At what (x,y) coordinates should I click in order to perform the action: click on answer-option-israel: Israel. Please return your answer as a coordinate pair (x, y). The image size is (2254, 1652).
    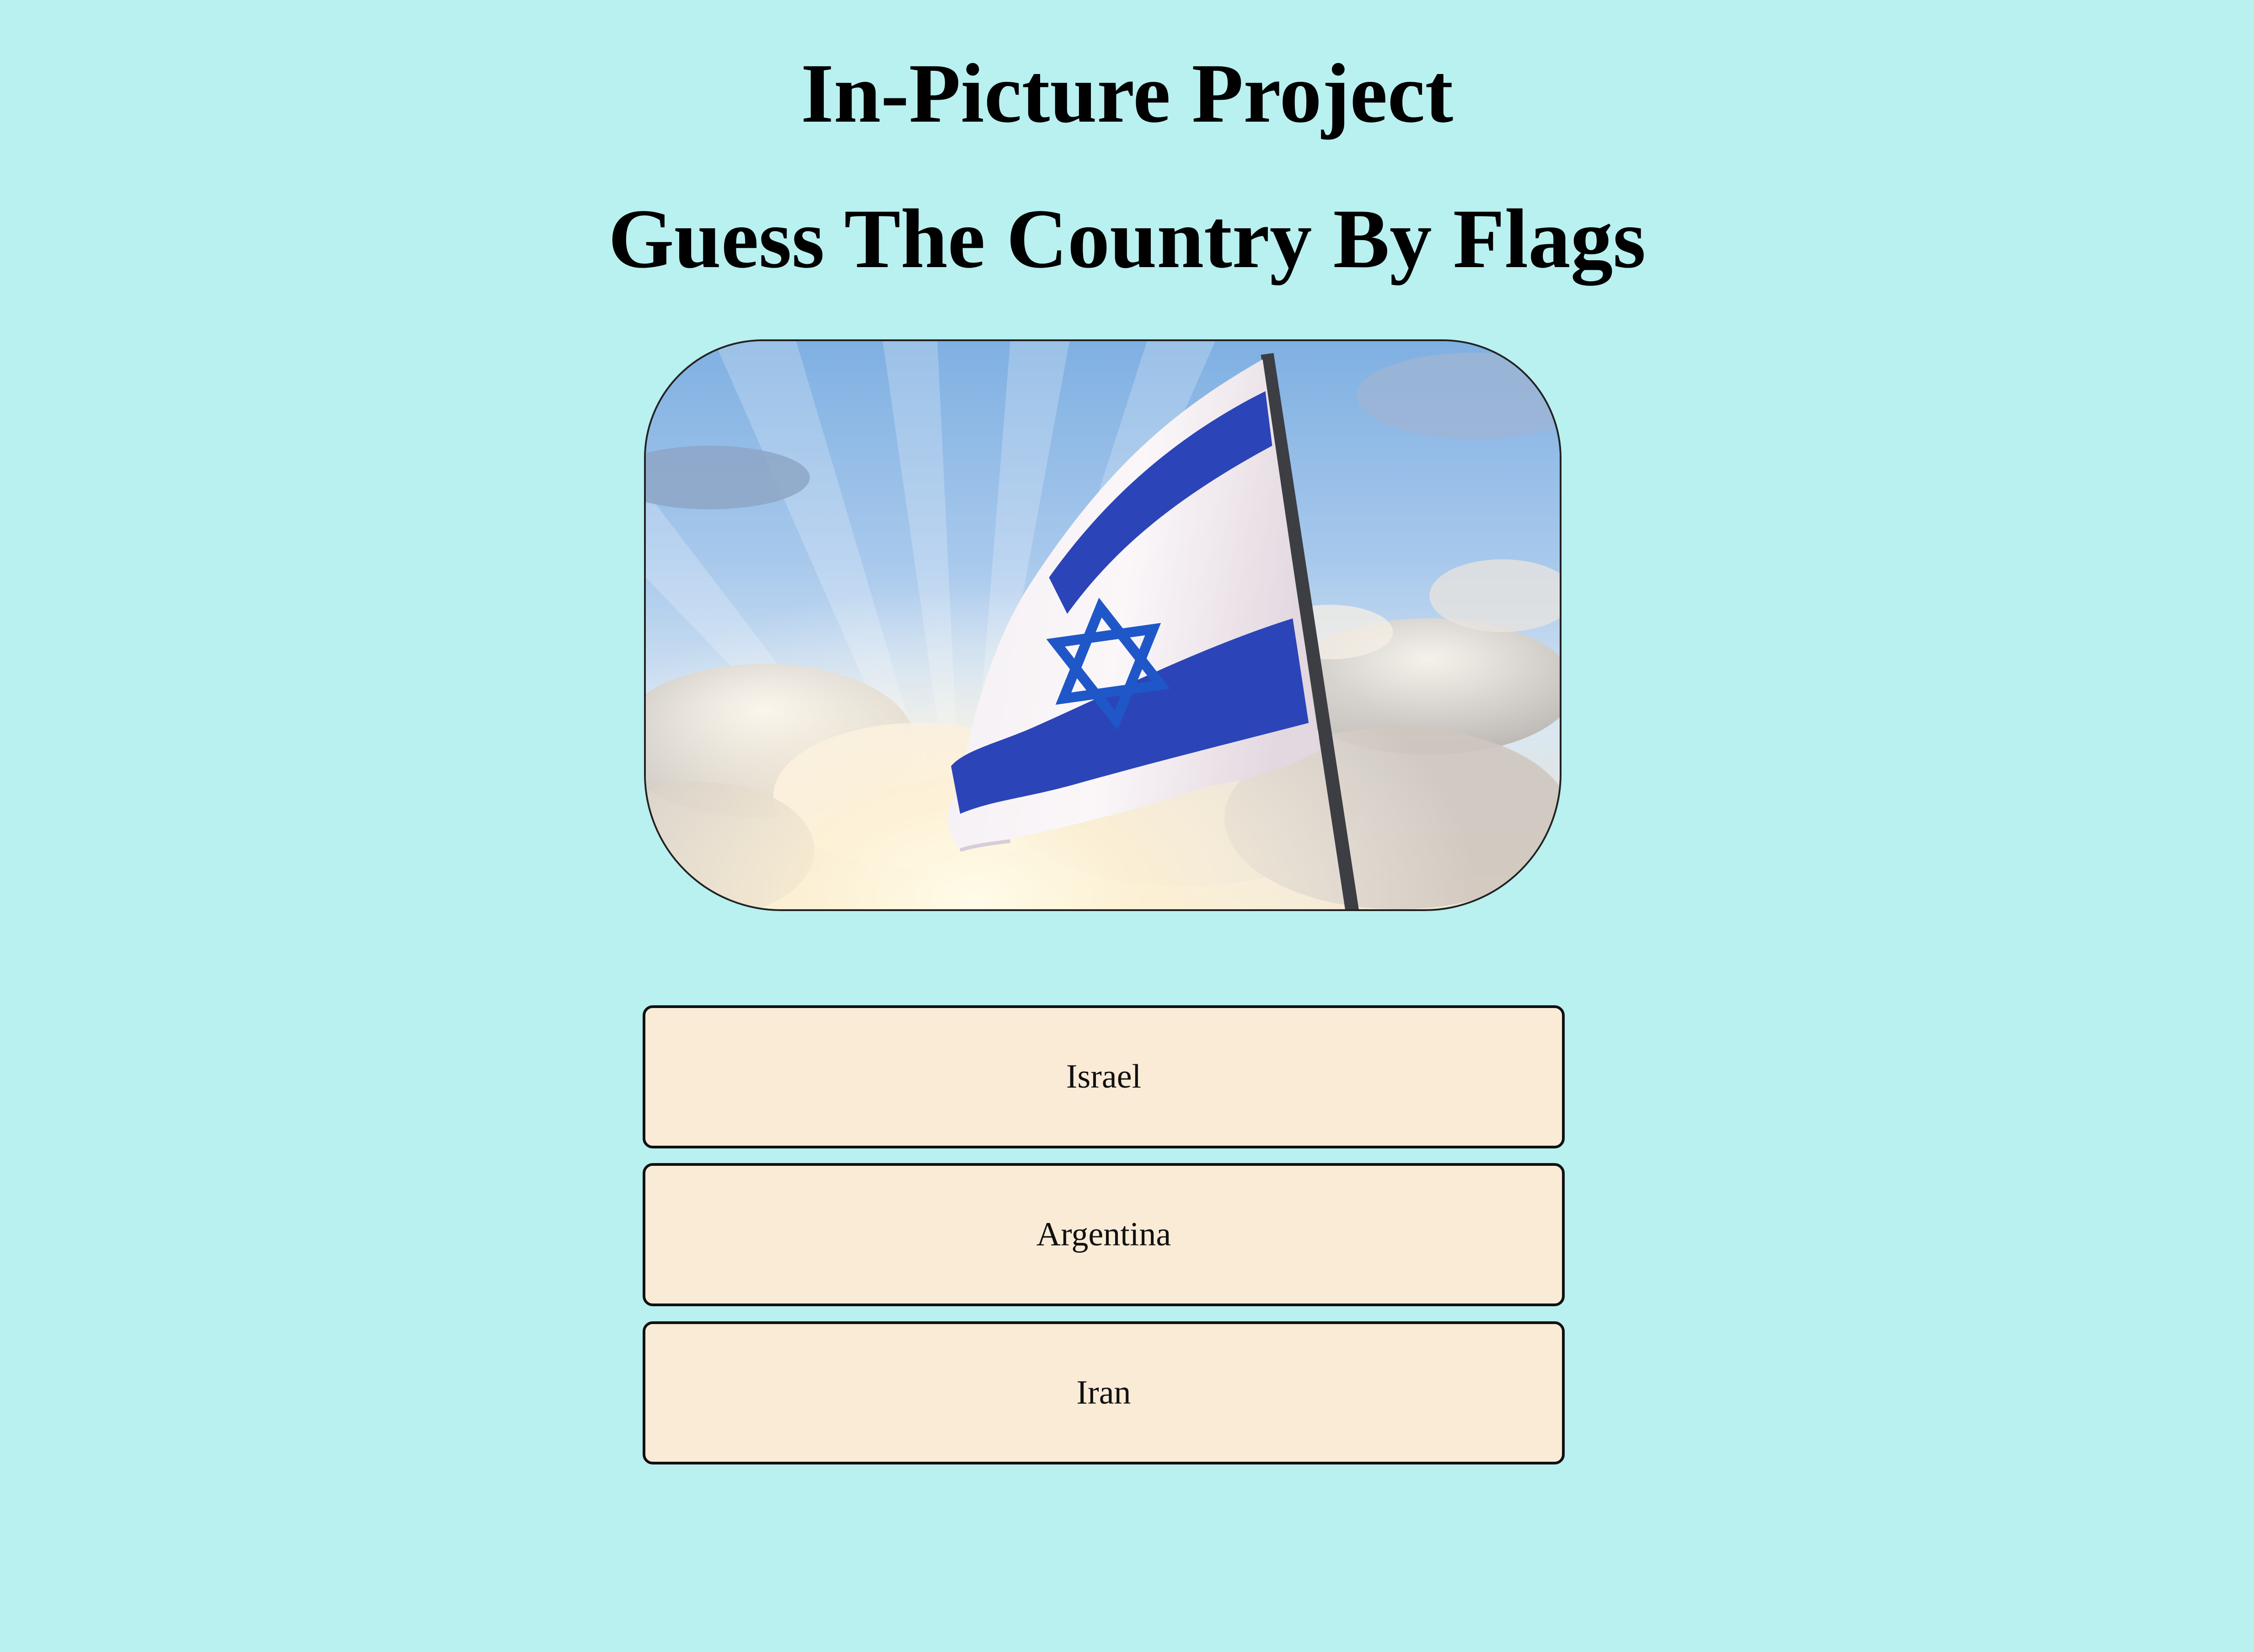
    Looking at the image, I should click on (1104, 1076).